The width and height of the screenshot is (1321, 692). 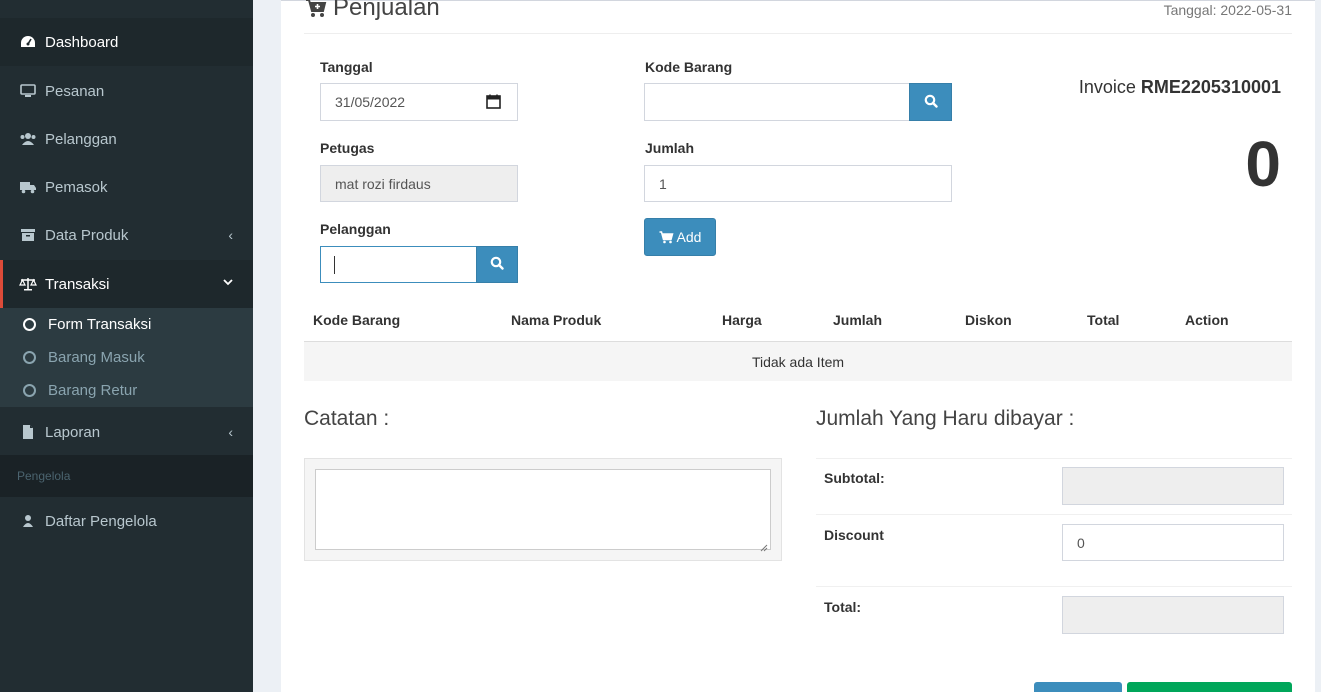 I want to click on sidebar-item-label: Dashboard, so click(x=82, y=42).